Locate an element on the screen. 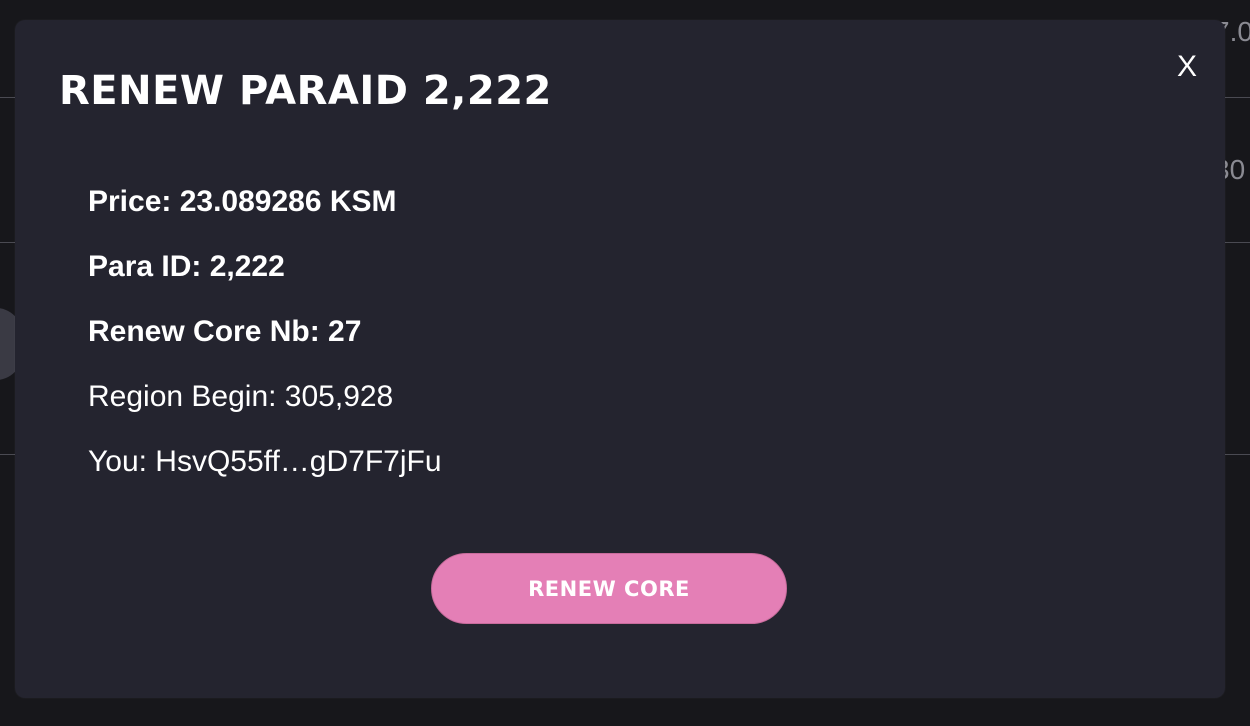 The height and width of the screenshot is (726, 1250). modal-title: RENEW PARAID 2,222 is located at coordinates (305, 91).